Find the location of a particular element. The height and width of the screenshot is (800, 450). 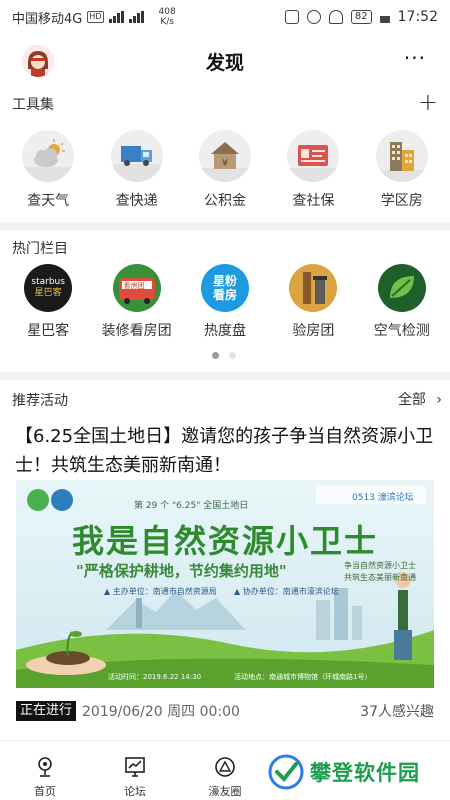

starbus-logo-text: starbus is located at coordinates (48, 282).